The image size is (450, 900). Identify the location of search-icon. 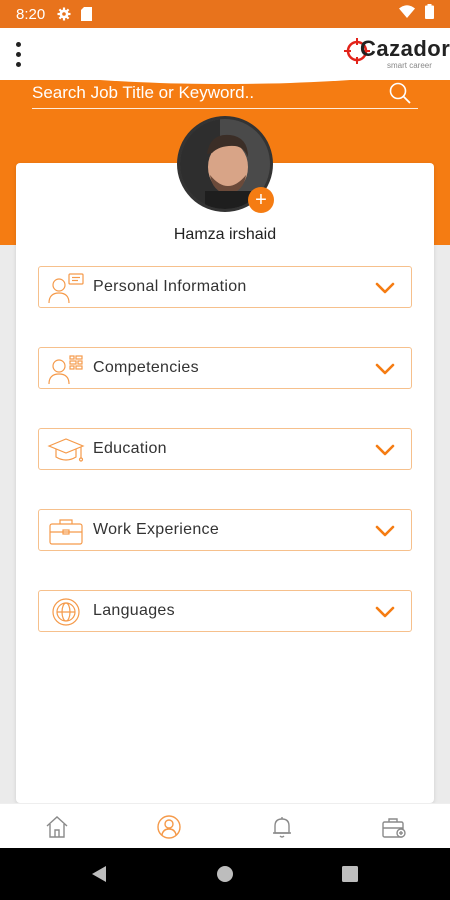
(400, 95).